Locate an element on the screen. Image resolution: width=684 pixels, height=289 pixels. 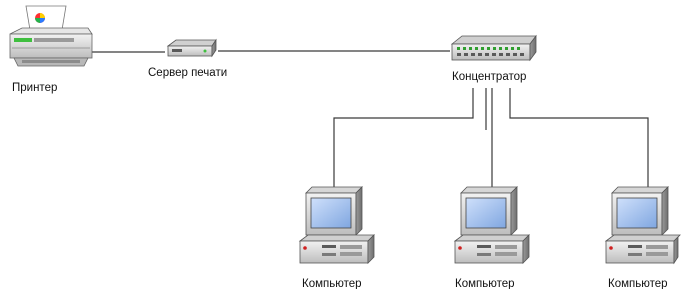
hub-icon is located at coordinates (493, 48).